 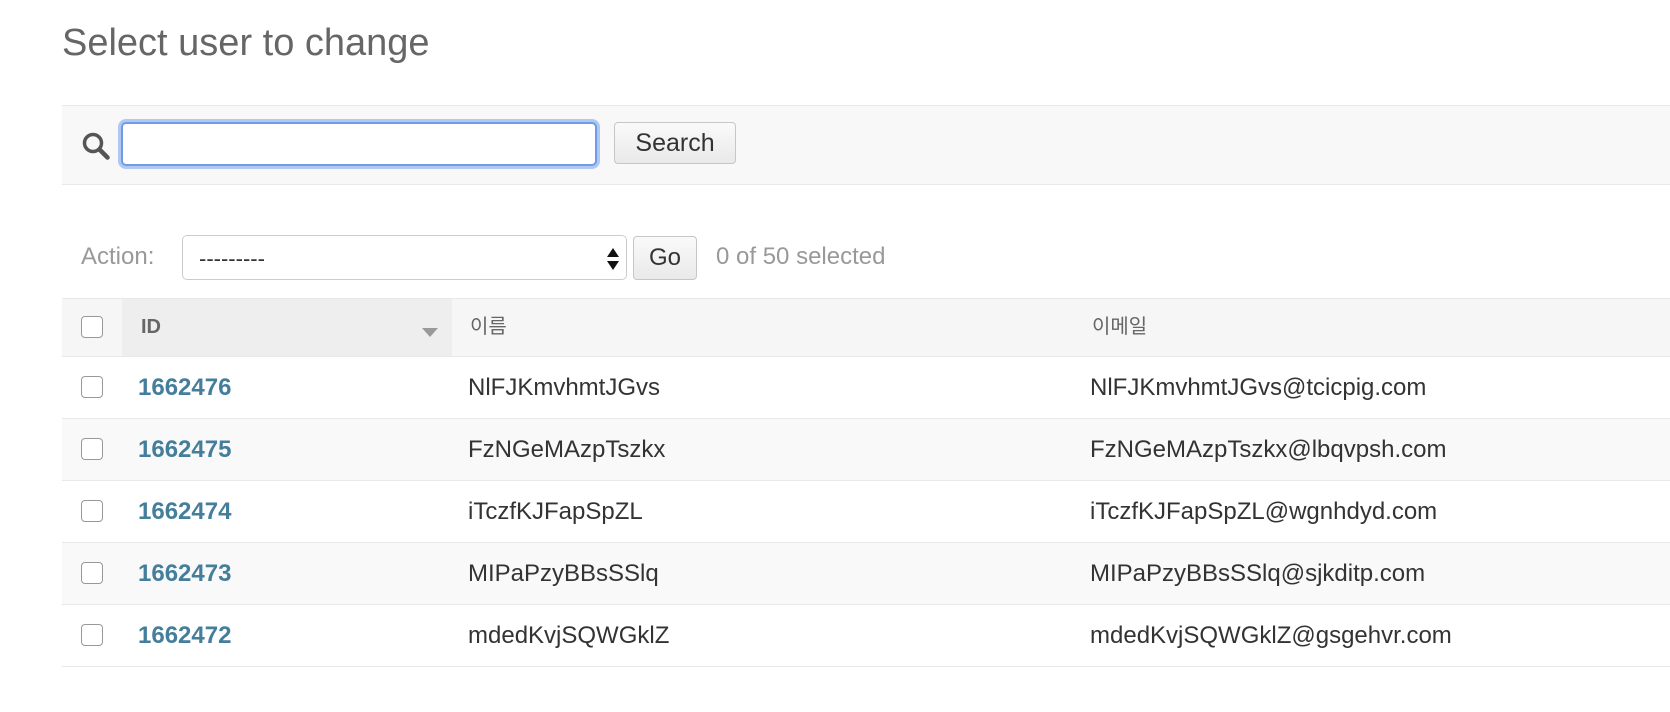 I want to click on select-arrows-icon, so click(x=613, y=259).